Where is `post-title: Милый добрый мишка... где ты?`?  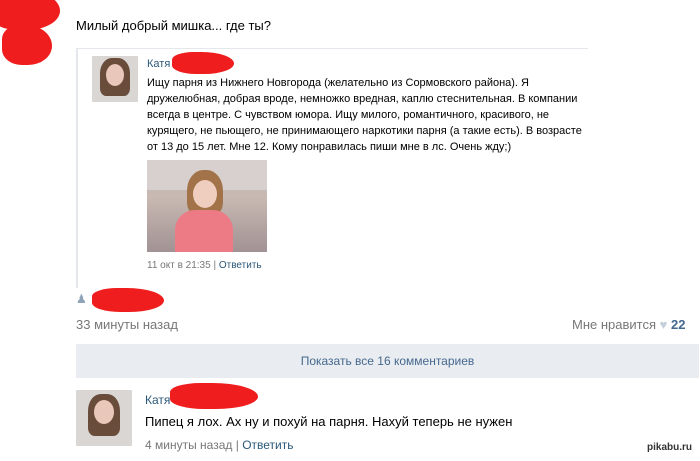
post-title: Милый добрый мишка... где ты? is located at coordinates (173, 25).